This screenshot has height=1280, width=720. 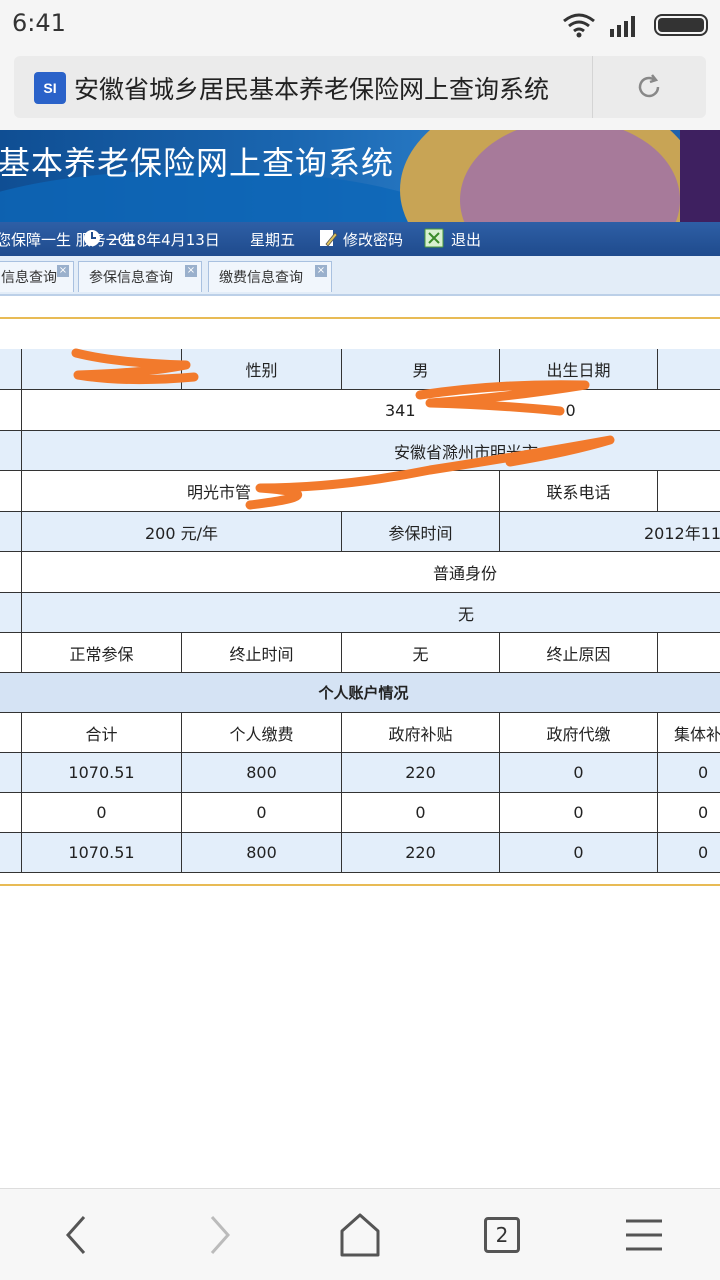 What do you see at coordinates (101, 733) in the screenshot?
I see `account-header-total: 合计` at bounding box center [101, 733].